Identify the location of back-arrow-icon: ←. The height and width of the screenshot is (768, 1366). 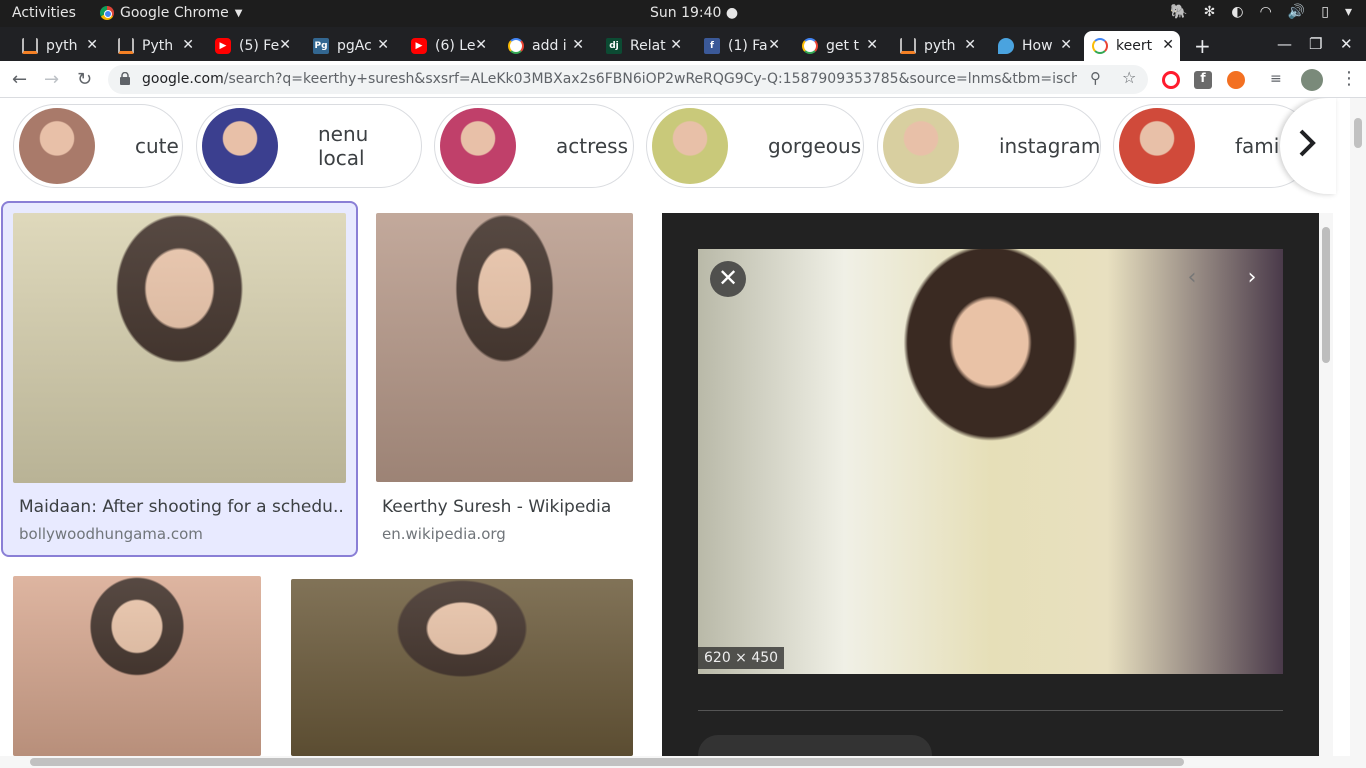
(19, 79).